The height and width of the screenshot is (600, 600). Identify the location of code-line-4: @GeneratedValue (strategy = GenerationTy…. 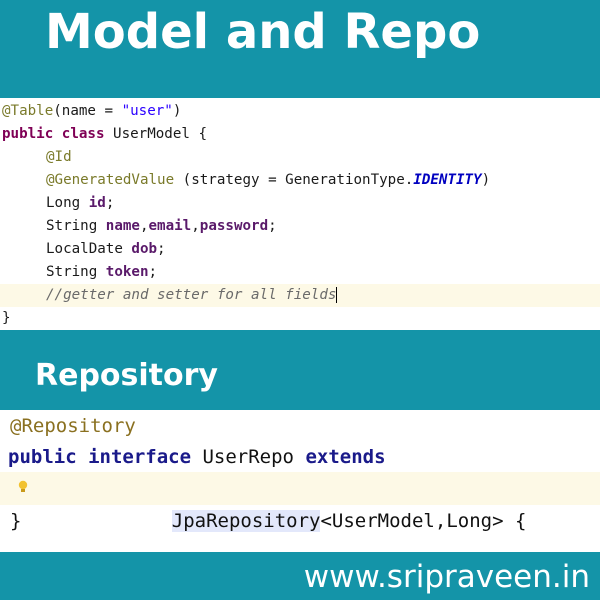
(268, 180).